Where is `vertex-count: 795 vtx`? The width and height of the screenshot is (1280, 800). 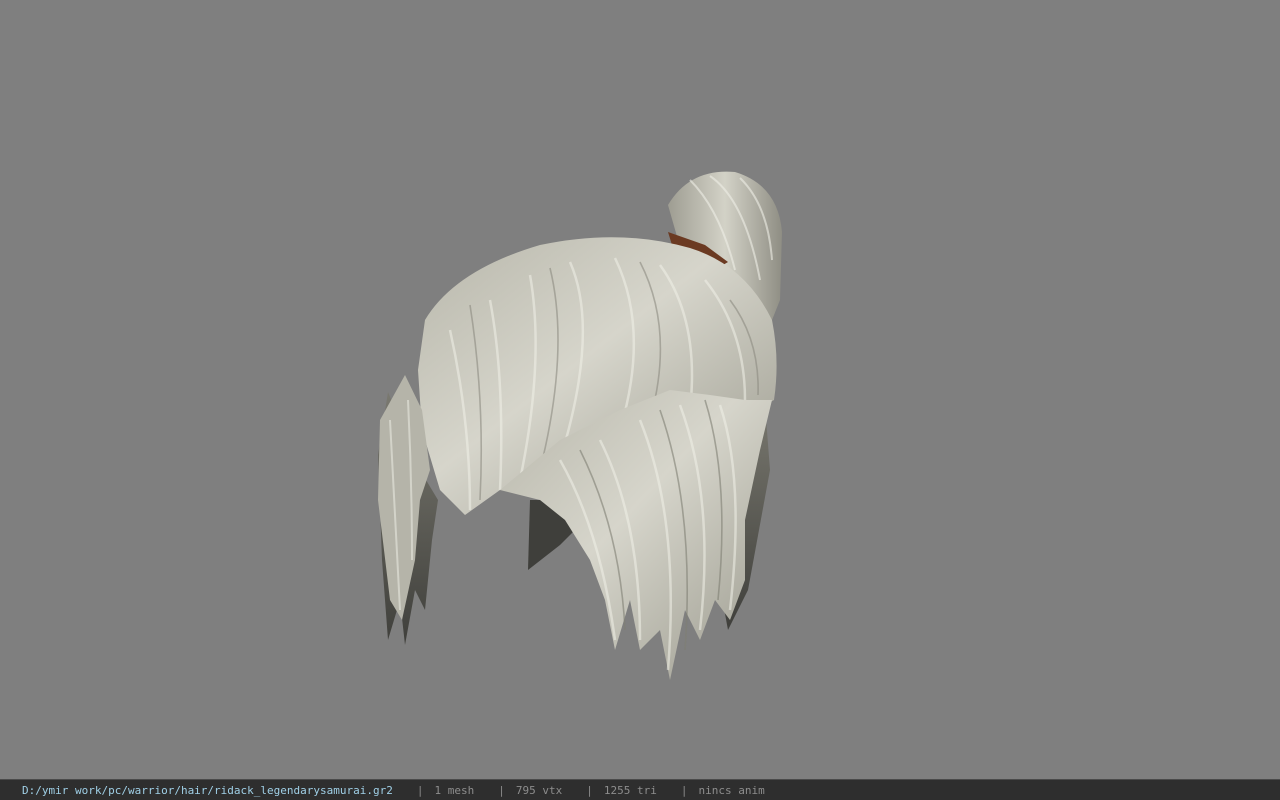 vertex-count: 795 vtx is located at coordinates (539, 790).